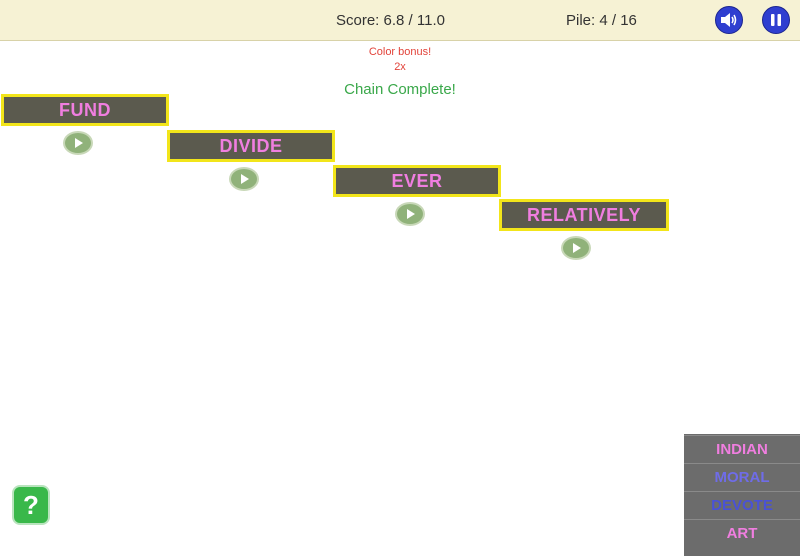 The image size is (800, 556). What do you see at coordinates (742, 505) in the screenshot?
I see `pile-word: DEVOTE` at bounding box center [742, 505].